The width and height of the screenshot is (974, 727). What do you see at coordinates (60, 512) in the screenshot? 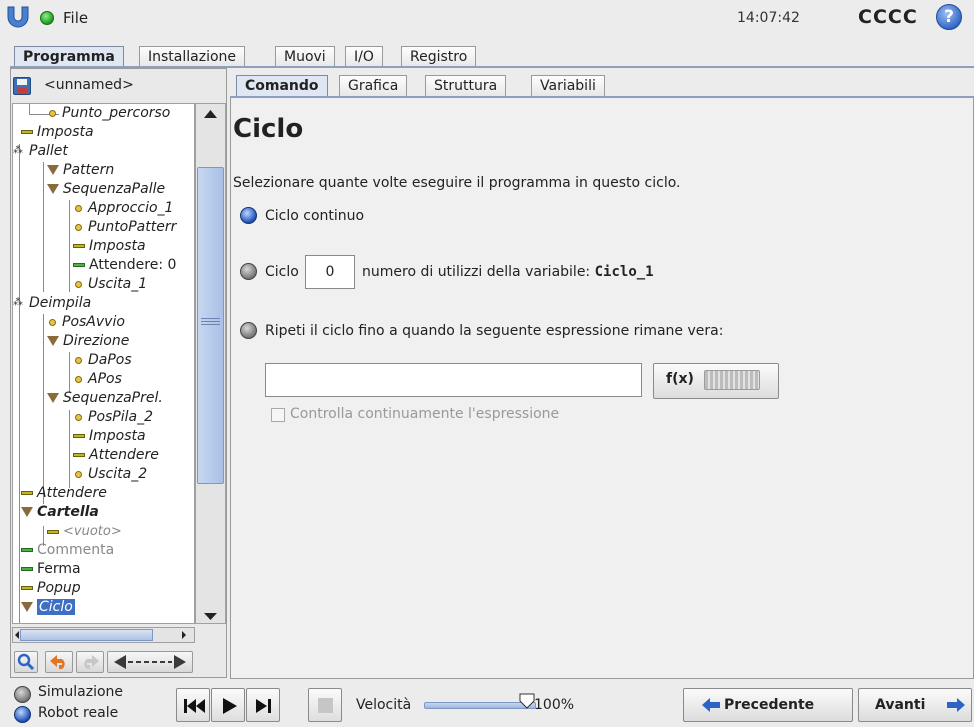
I see `tree-node: Cartella` at bounding box center [60, 512].